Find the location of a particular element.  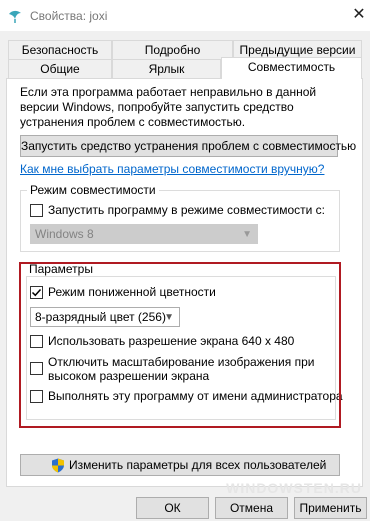

apply-button: Применить is located at coordinates (330, 508).